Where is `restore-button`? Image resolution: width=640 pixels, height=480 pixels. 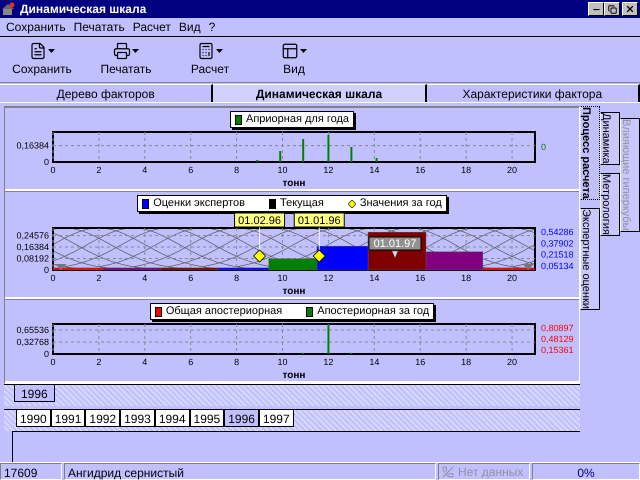
restore-button is located at coordinates (612, 9).